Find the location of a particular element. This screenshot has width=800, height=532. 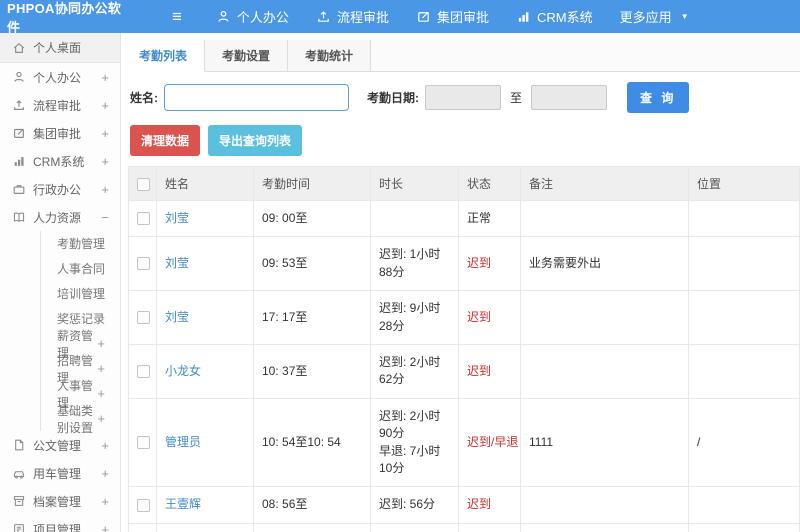

nav-item-label: 流程审批 is located at coordinates (362, 17).